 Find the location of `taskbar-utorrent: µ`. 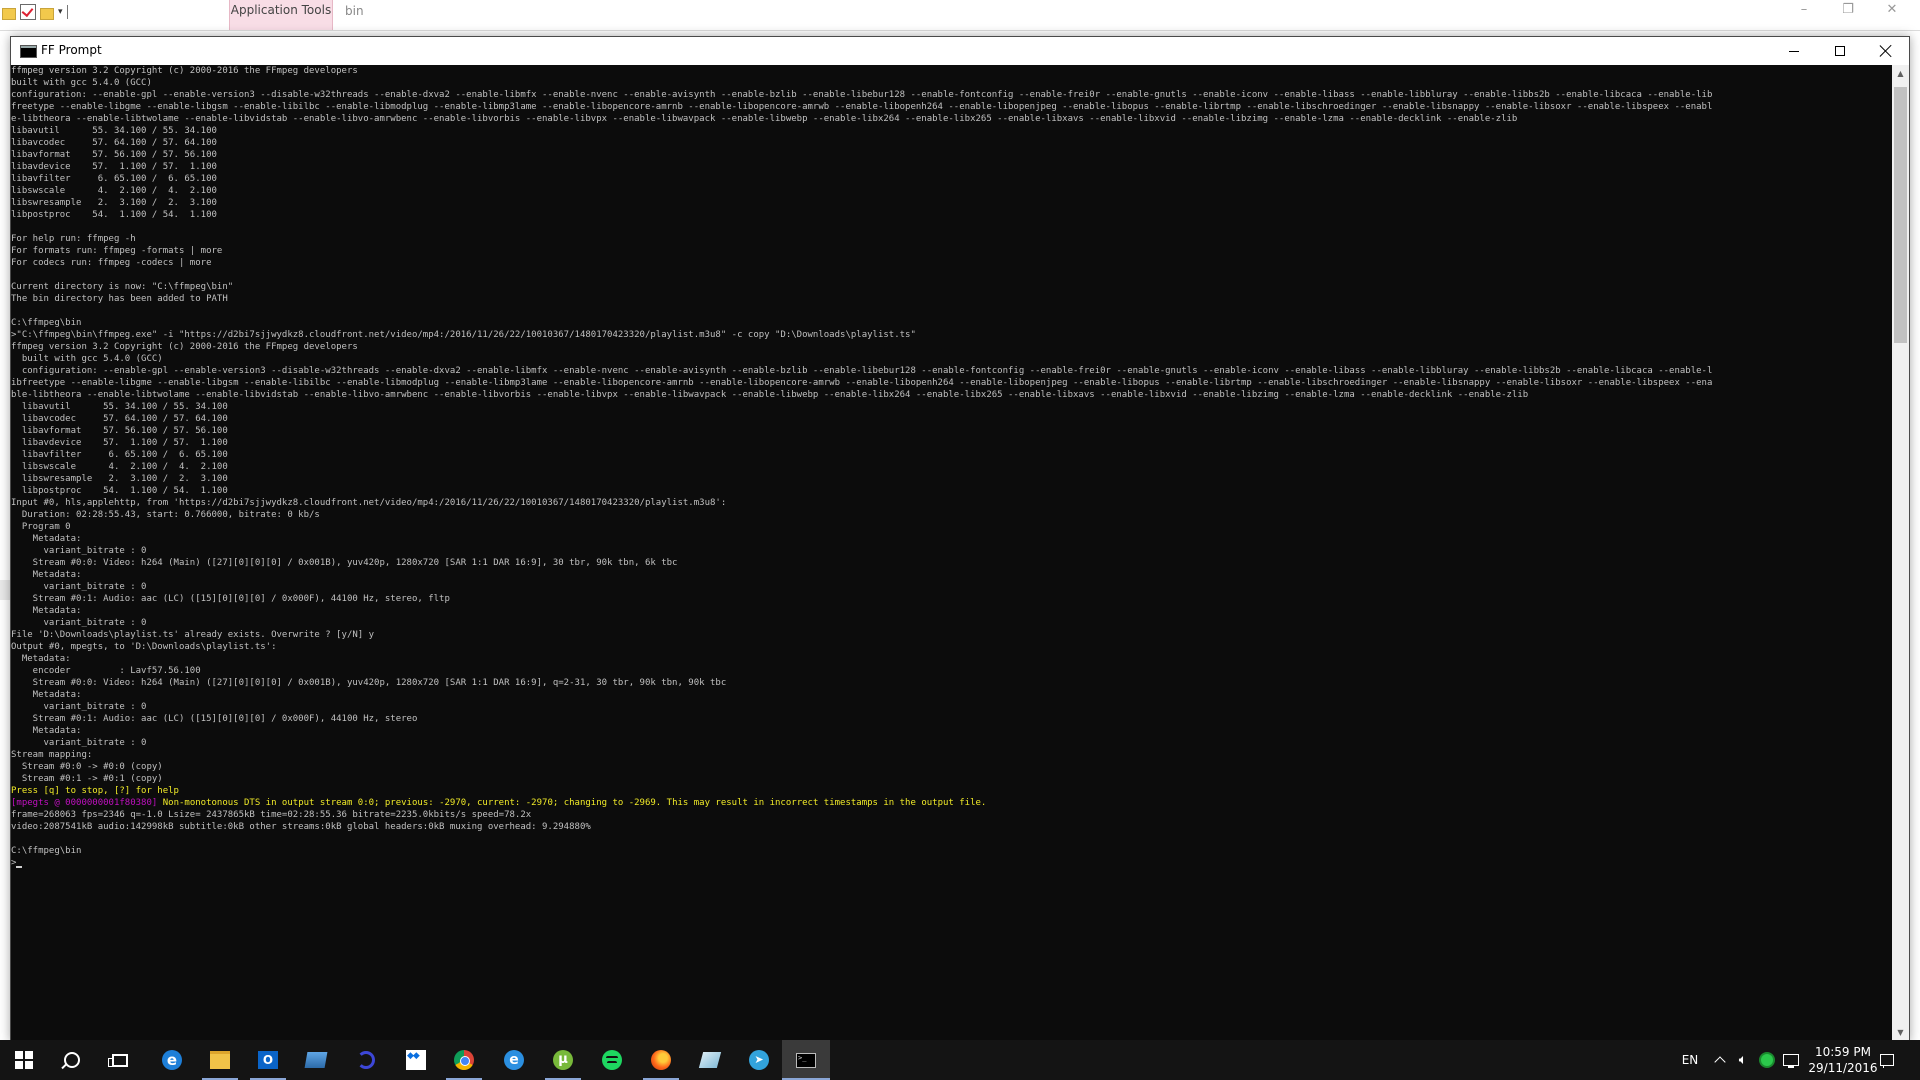

taskbar-utorrent: µ is located at coordinates (563, 1060).